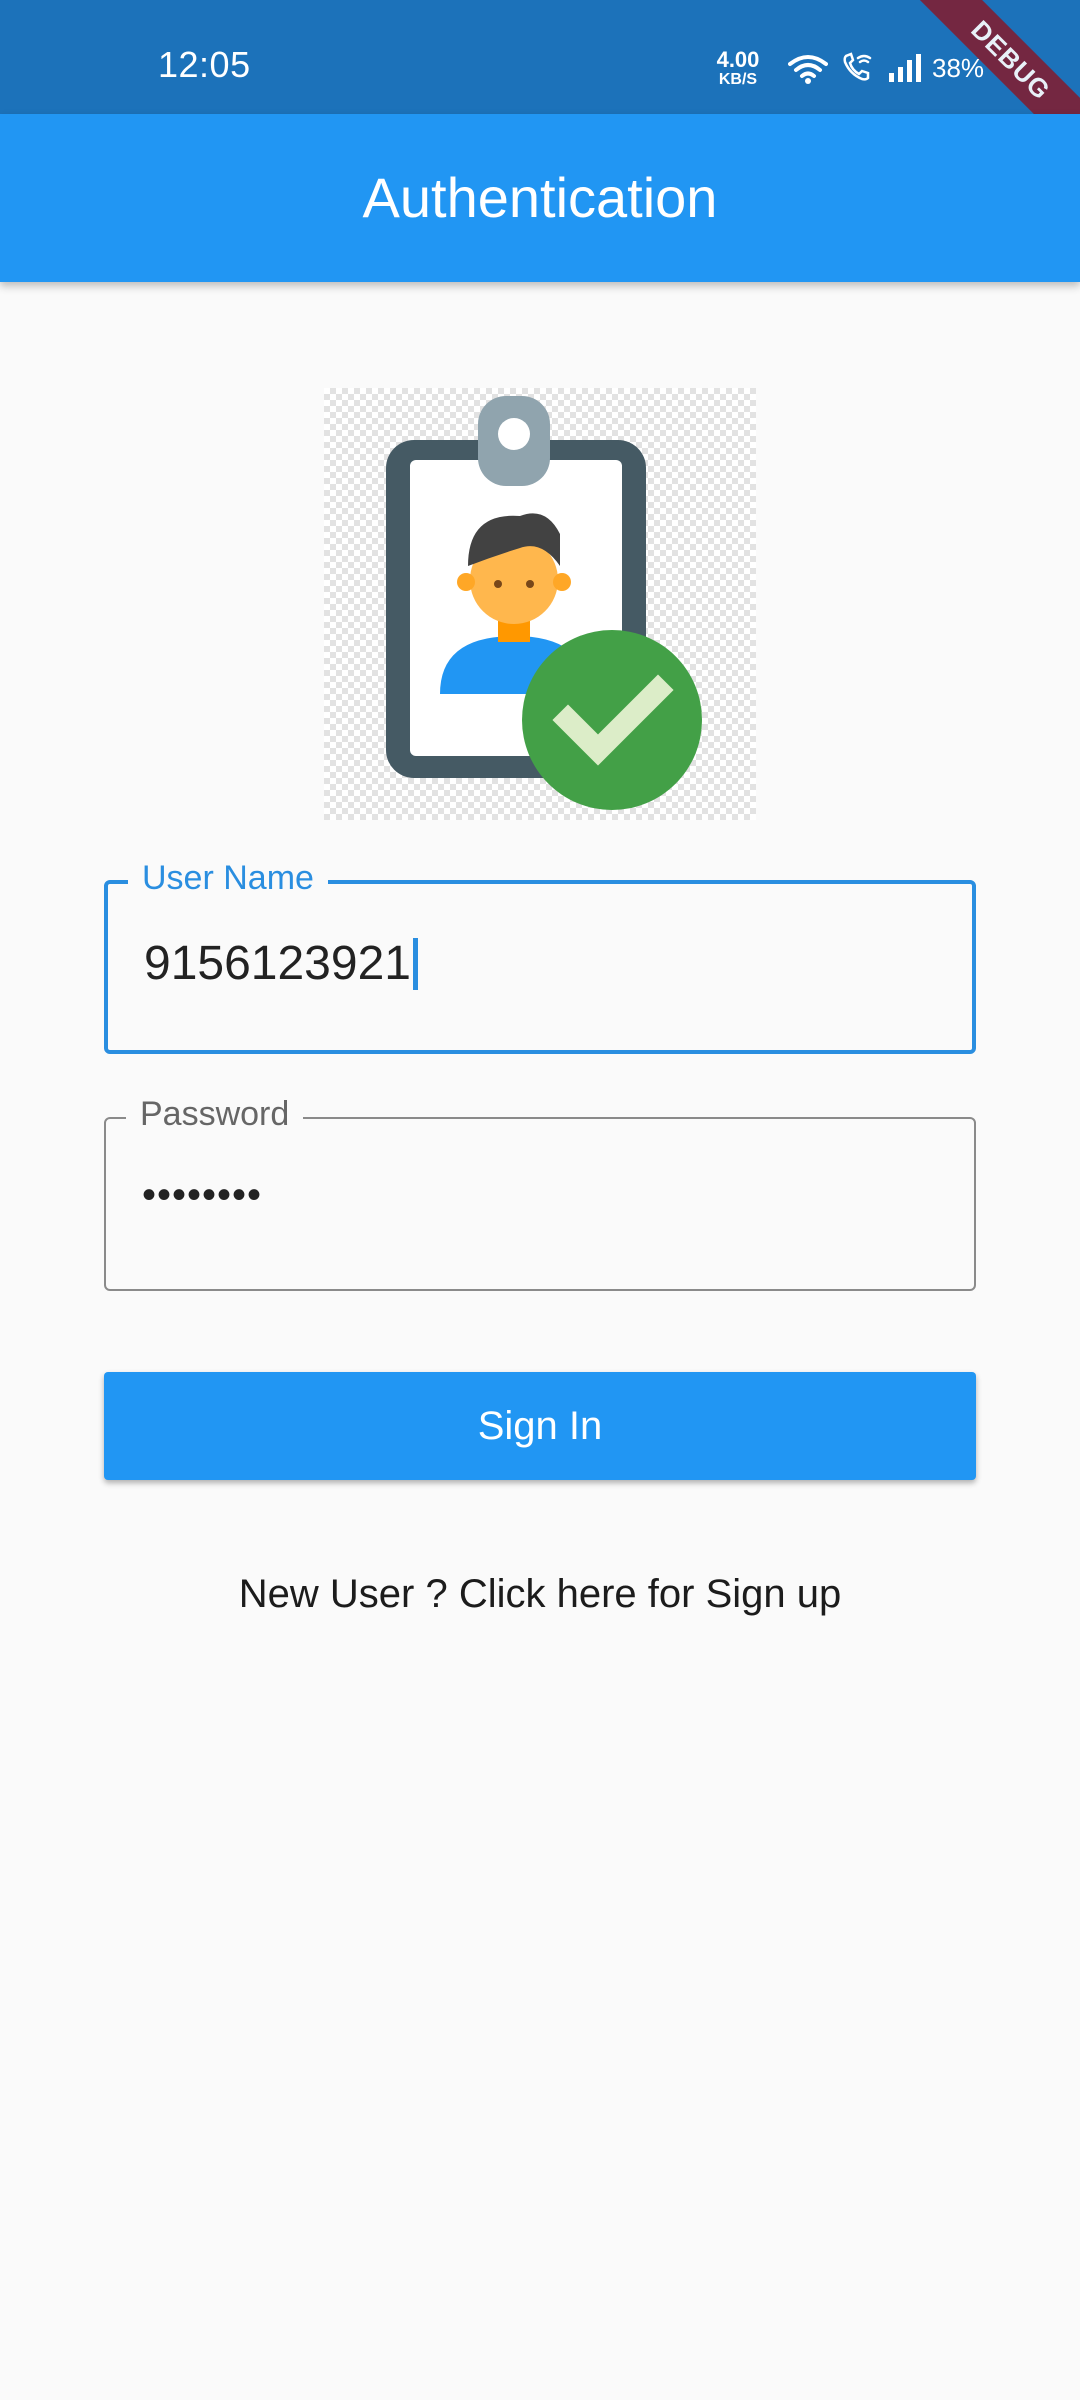 Image resolution: width=1080 pixels, height=2400 pixels. What do you see at coordinates (228, 878) in the screenshot?
I see `username-label: User Name` at bounding box center [228, 878].